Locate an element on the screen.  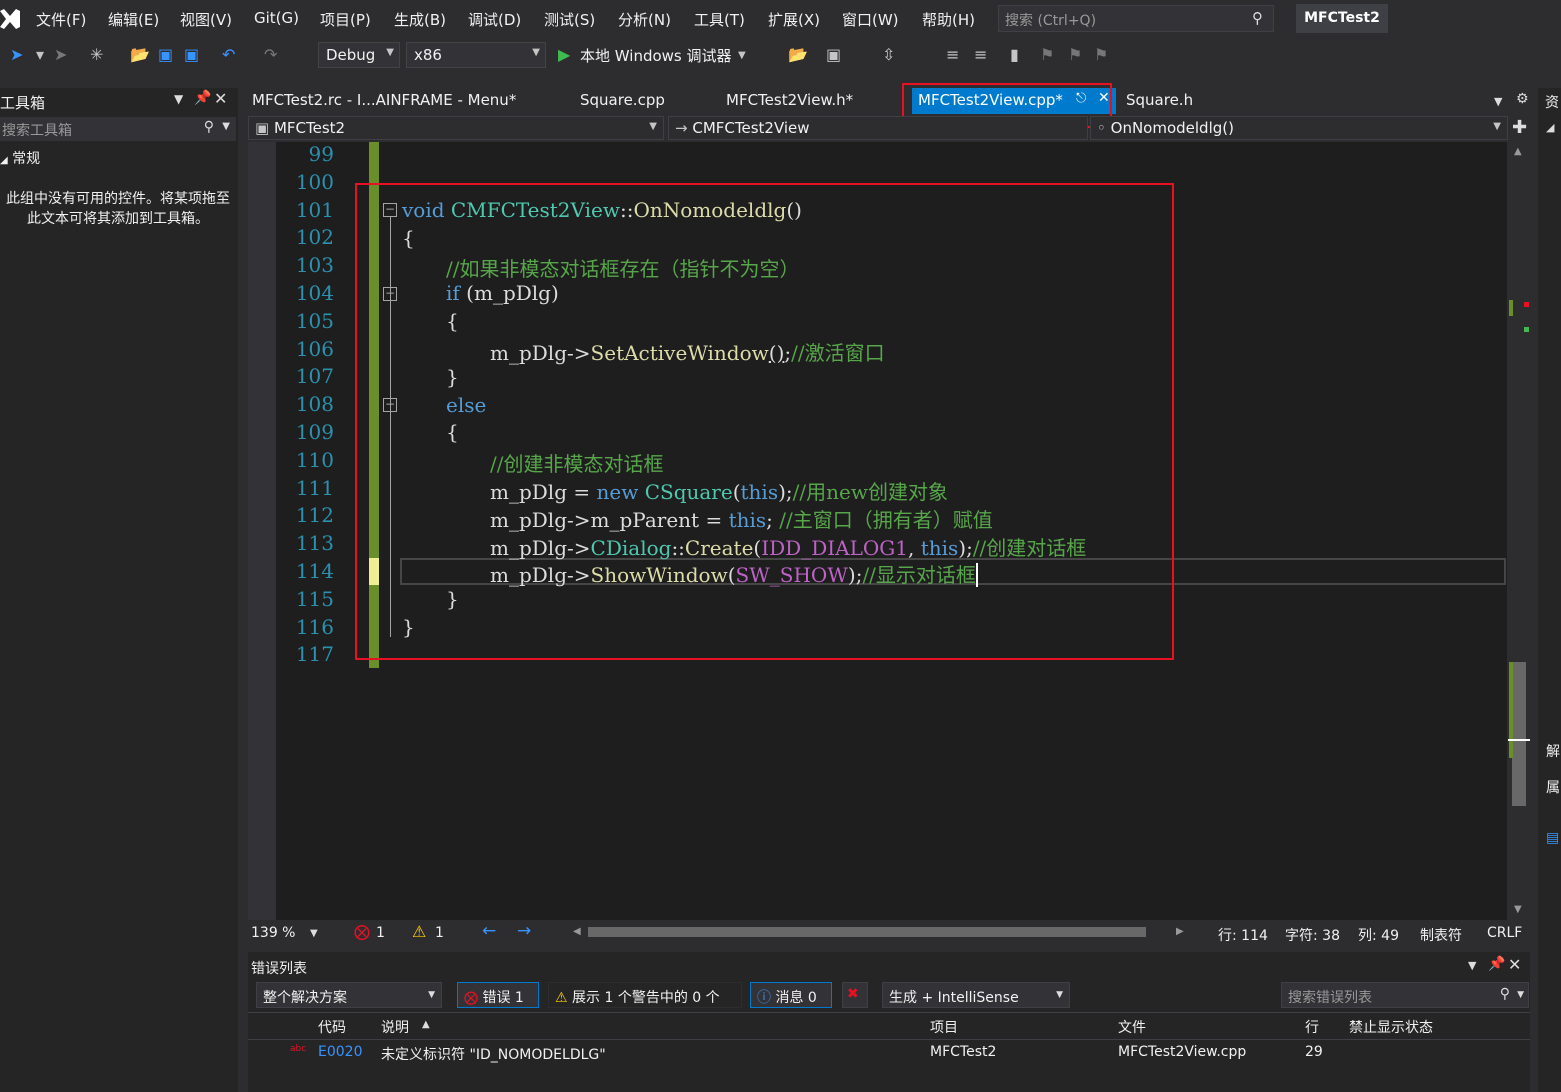
menu-window: 窗口(W) is located at coordinates (870, 19).